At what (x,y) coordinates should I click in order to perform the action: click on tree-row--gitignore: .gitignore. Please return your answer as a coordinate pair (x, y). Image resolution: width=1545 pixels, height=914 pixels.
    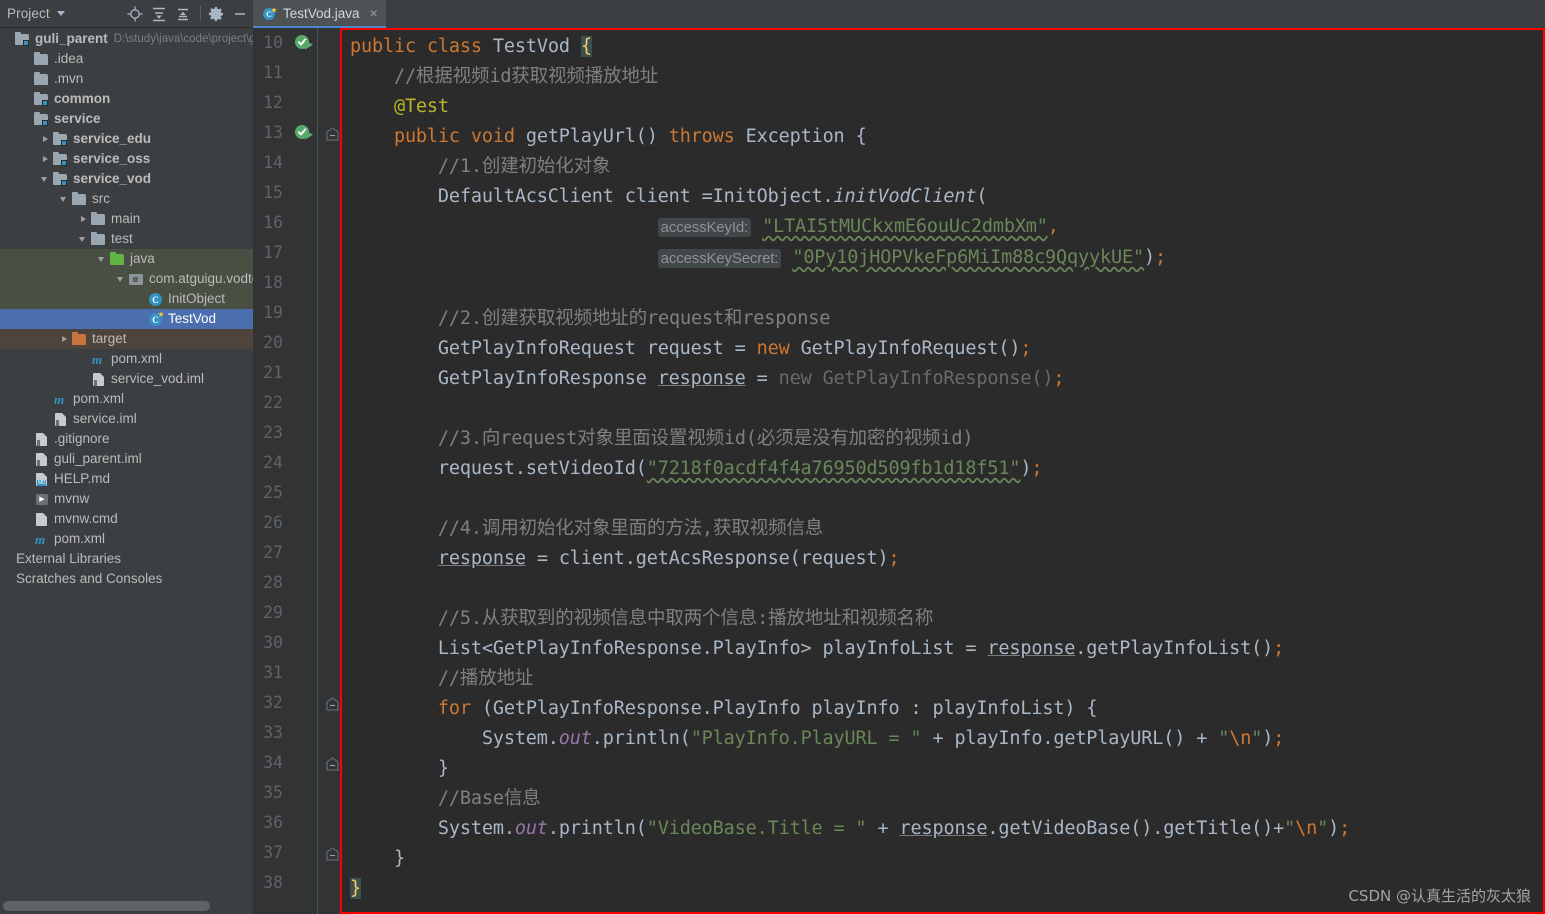
    Looking at the image, I should click on (126, 439).